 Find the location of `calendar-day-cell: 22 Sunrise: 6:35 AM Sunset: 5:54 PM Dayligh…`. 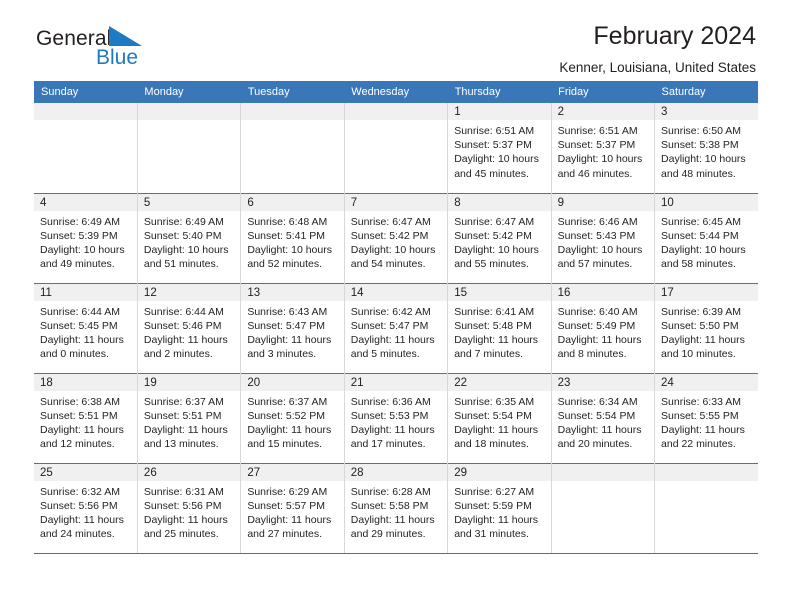

calendar-day-cell: 22 Sunrise: 6:35 AM Sunset: 5:54 PM Dayligh… is located at coordinates (499, 417).